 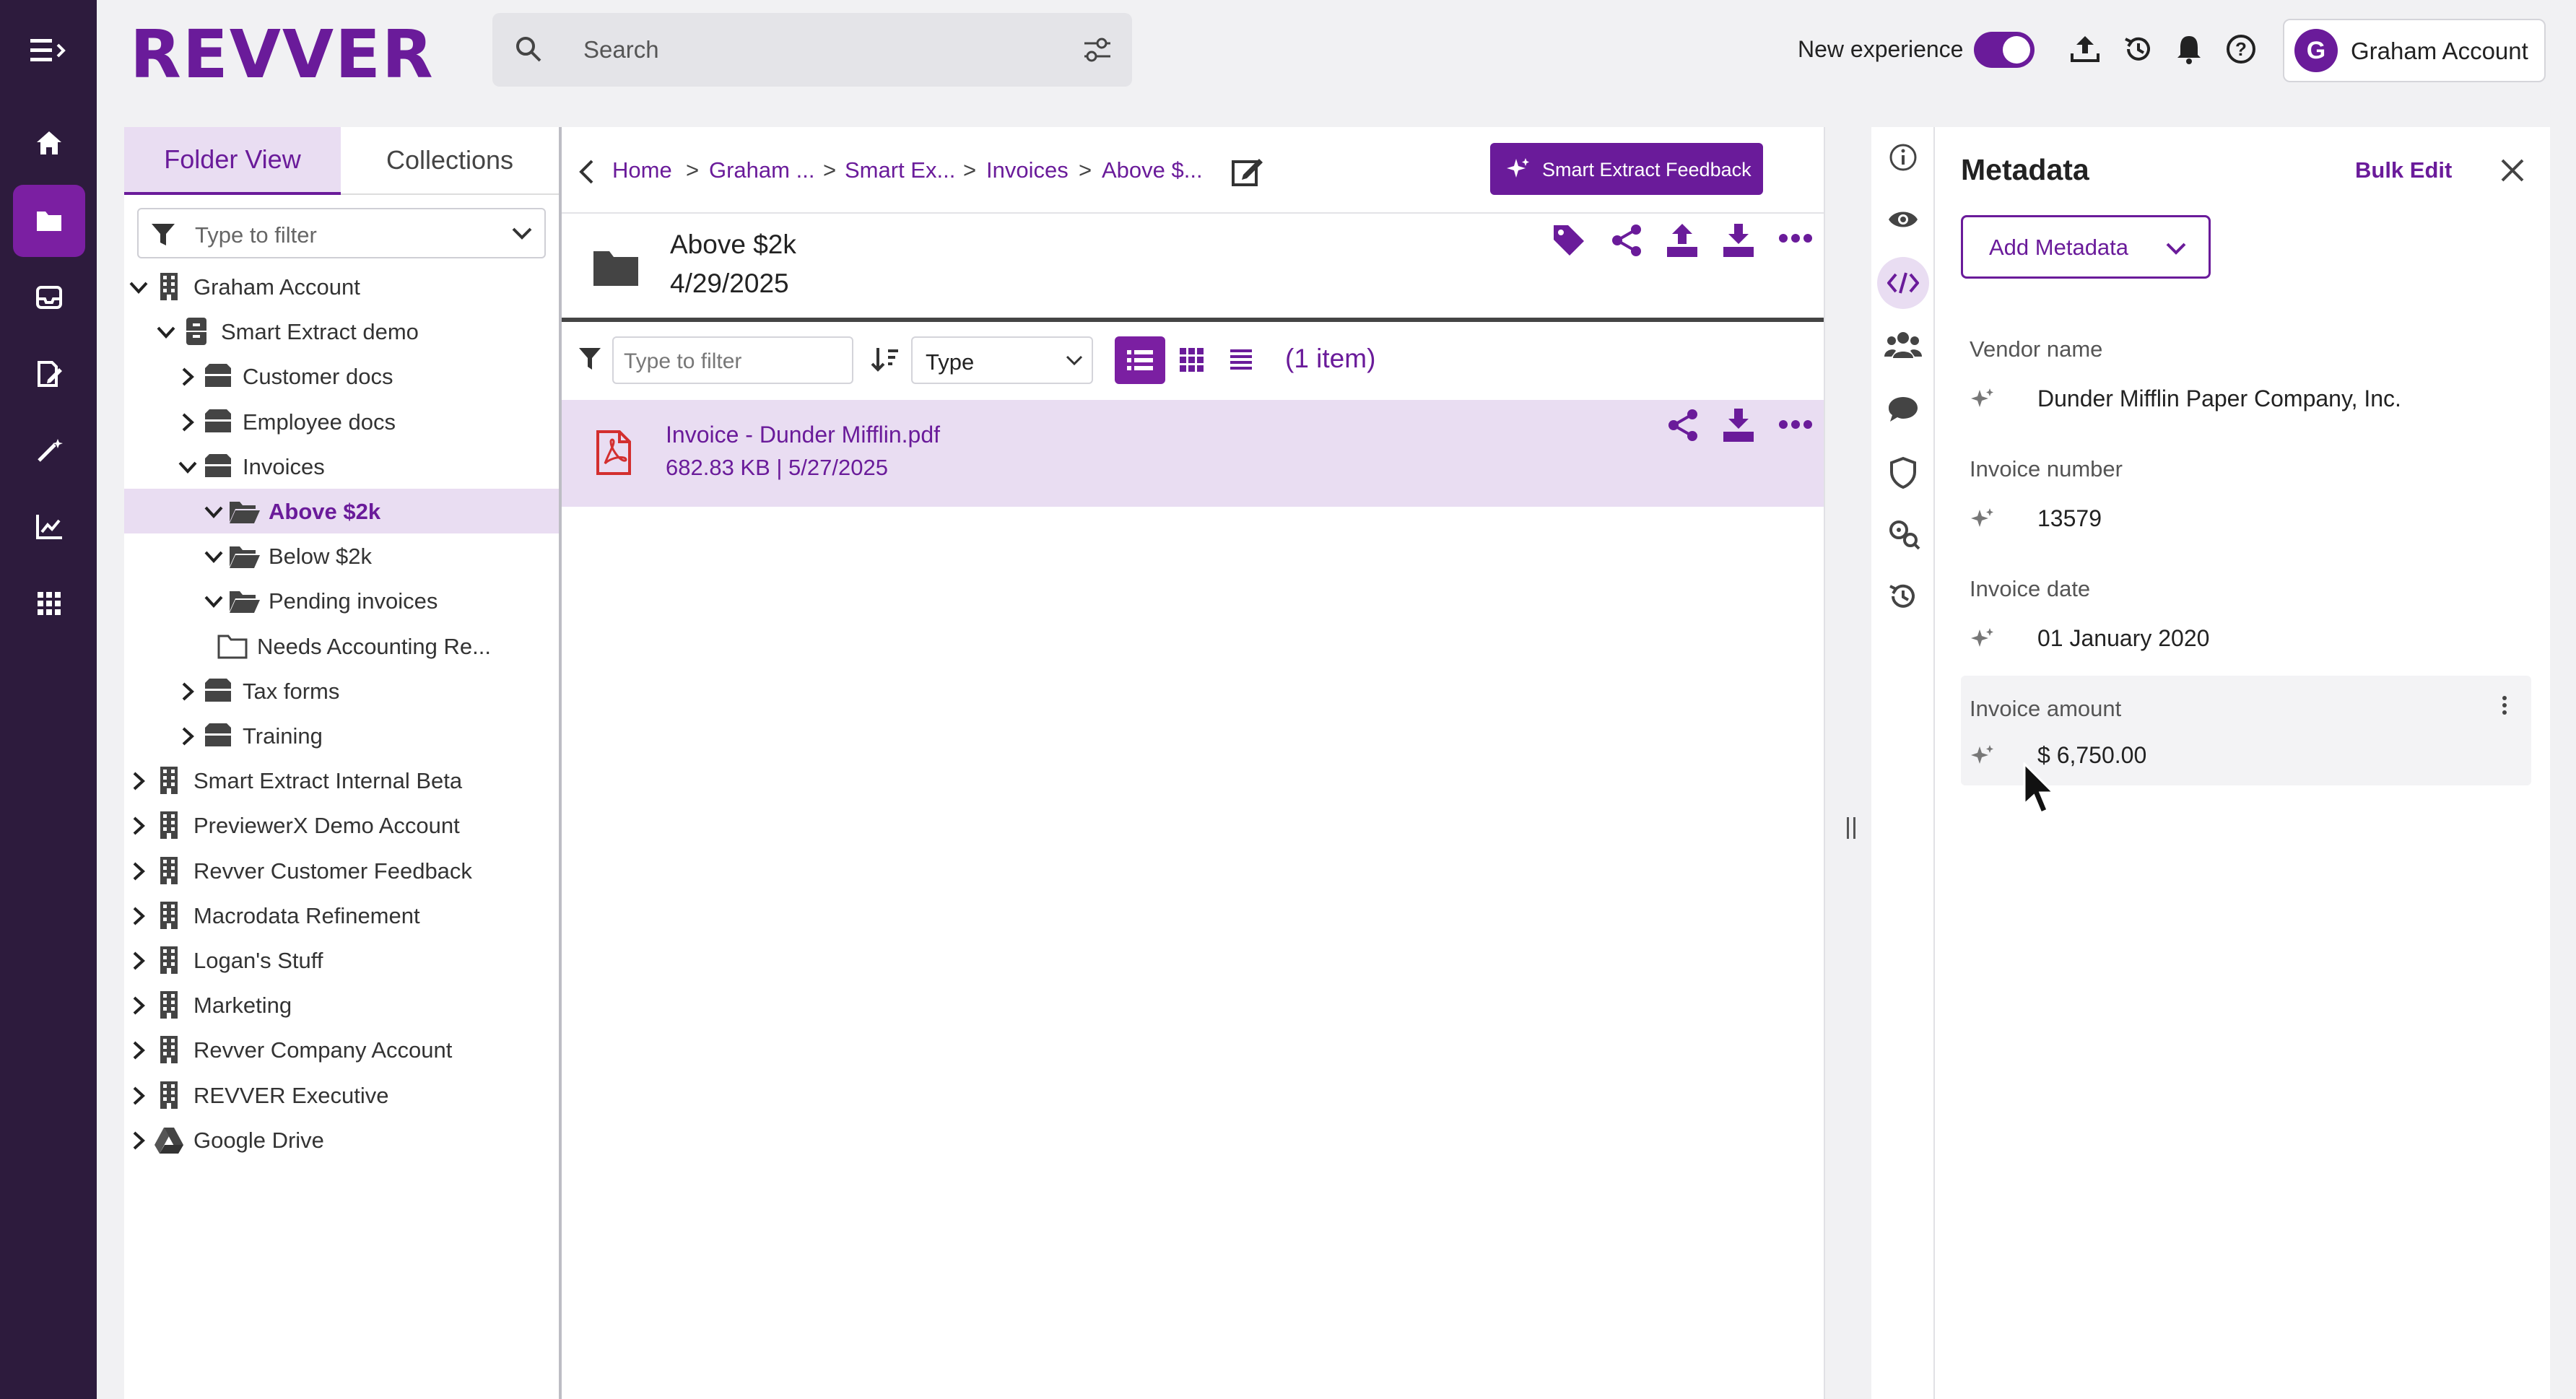 I want to click on tree-item: Tax forms, so click(x=341, y=690).